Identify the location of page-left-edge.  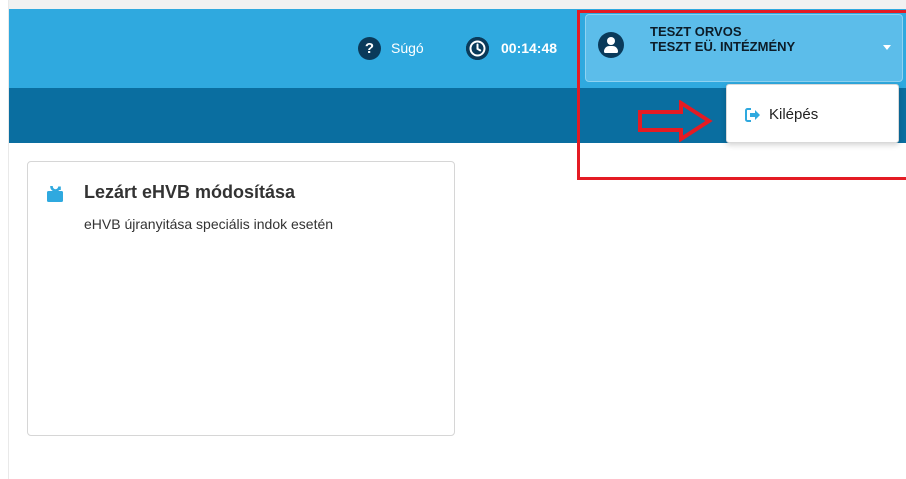
(4, 239).